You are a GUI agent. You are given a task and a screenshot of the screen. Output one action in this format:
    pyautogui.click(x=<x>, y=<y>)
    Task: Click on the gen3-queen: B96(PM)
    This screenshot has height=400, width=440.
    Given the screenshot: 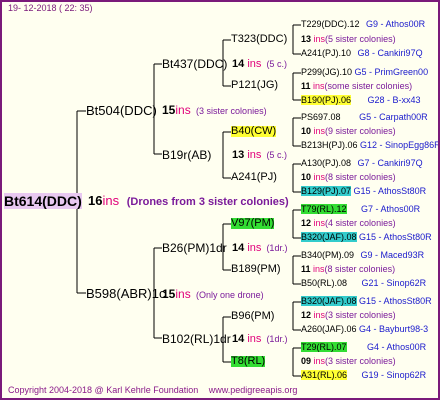 What is the action you would take?
    pyautogui.click(x=253, y=316)
    